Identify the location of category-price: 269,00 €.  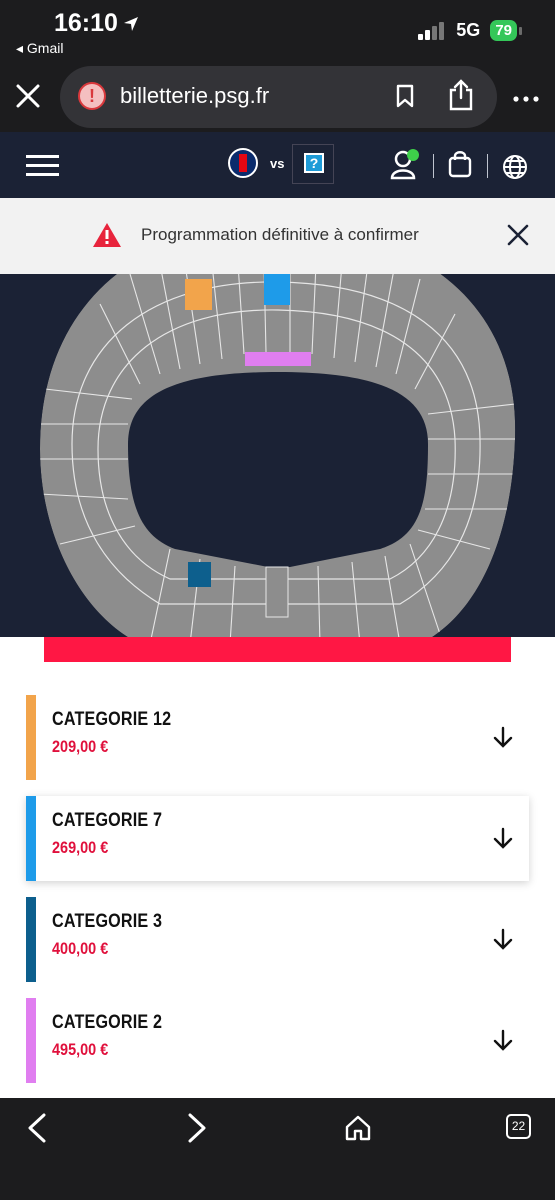
(80, 847).